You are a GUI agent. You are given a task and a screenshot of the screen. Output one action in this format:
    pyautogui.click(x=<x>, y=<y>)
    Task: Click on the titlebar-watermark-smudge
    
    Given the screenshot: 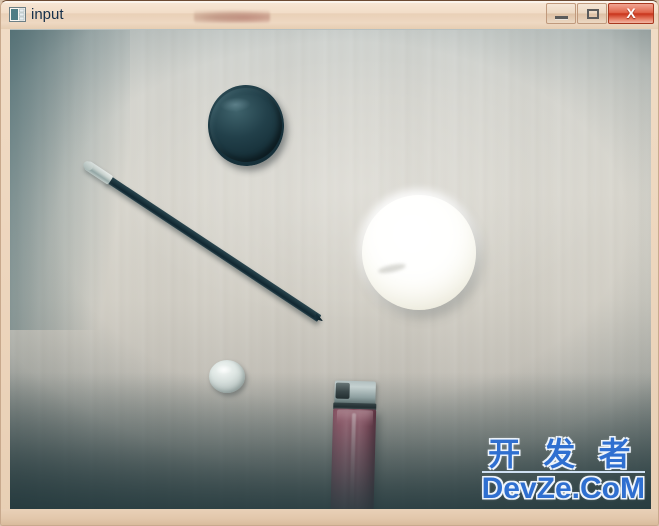 What is the action you would take?
    pyautogui.click(x=232, y=16)
    